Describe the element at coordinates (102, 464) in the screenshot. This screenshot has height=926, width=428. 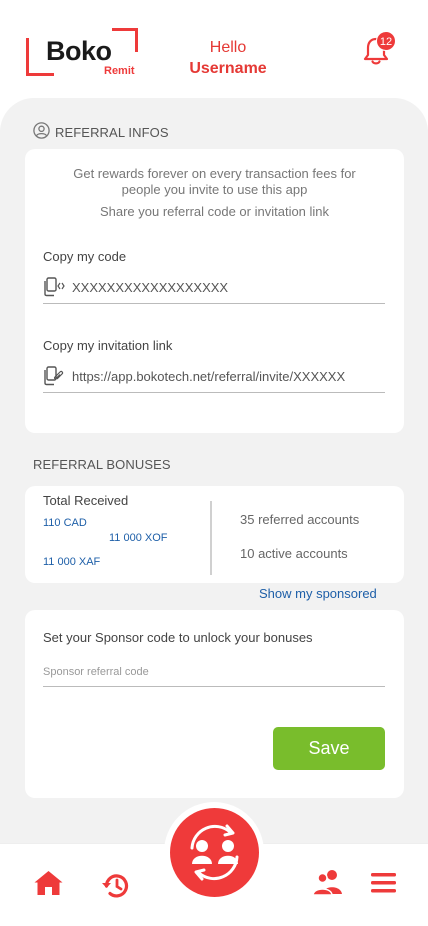
I see `referral-bonuses-title: REFERRAL BONUSES` at that location.